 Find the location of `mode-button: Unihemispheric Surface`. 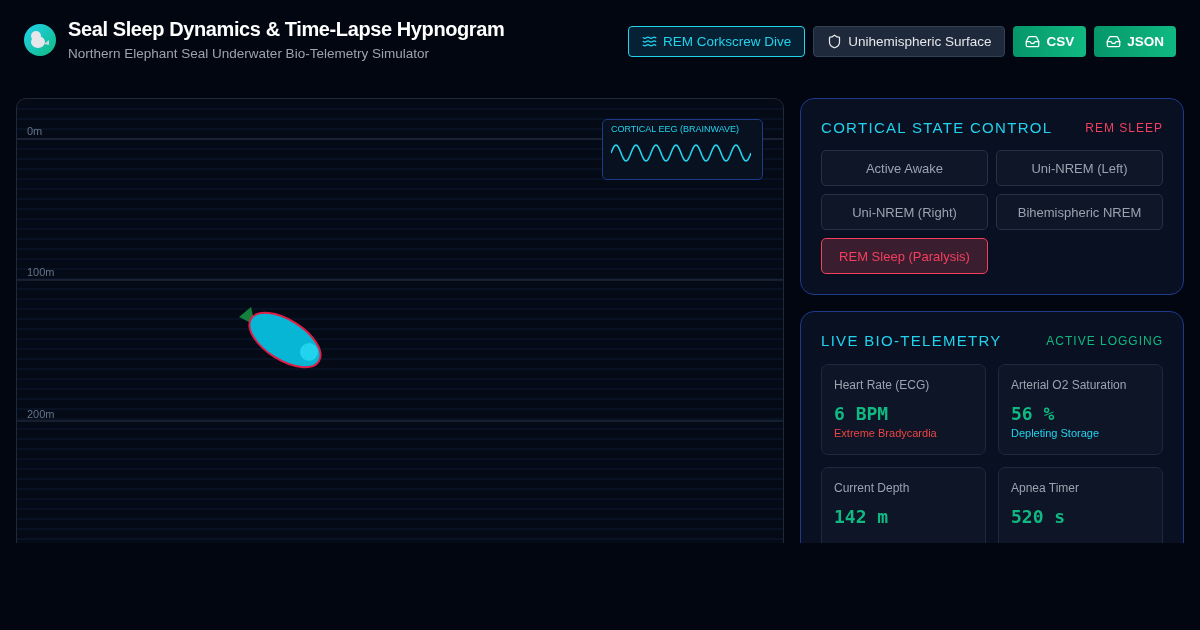

mode-button: Unihemispheric Surface is located at coordinates (909, 41).